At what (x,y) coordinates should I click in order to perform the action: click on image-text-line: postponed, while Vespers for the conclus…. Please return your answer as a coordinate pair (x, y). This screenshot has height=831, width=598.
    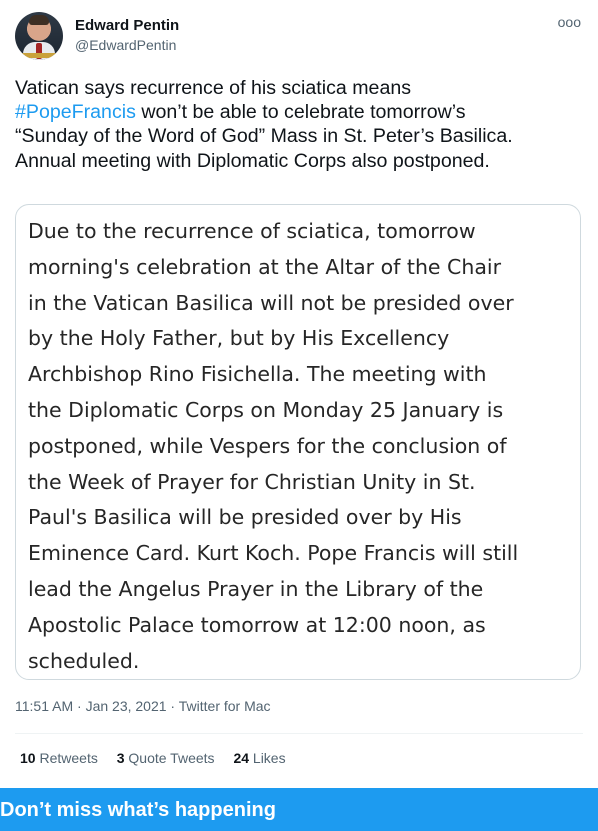
    Looking at the image, I should click on (267, 445).